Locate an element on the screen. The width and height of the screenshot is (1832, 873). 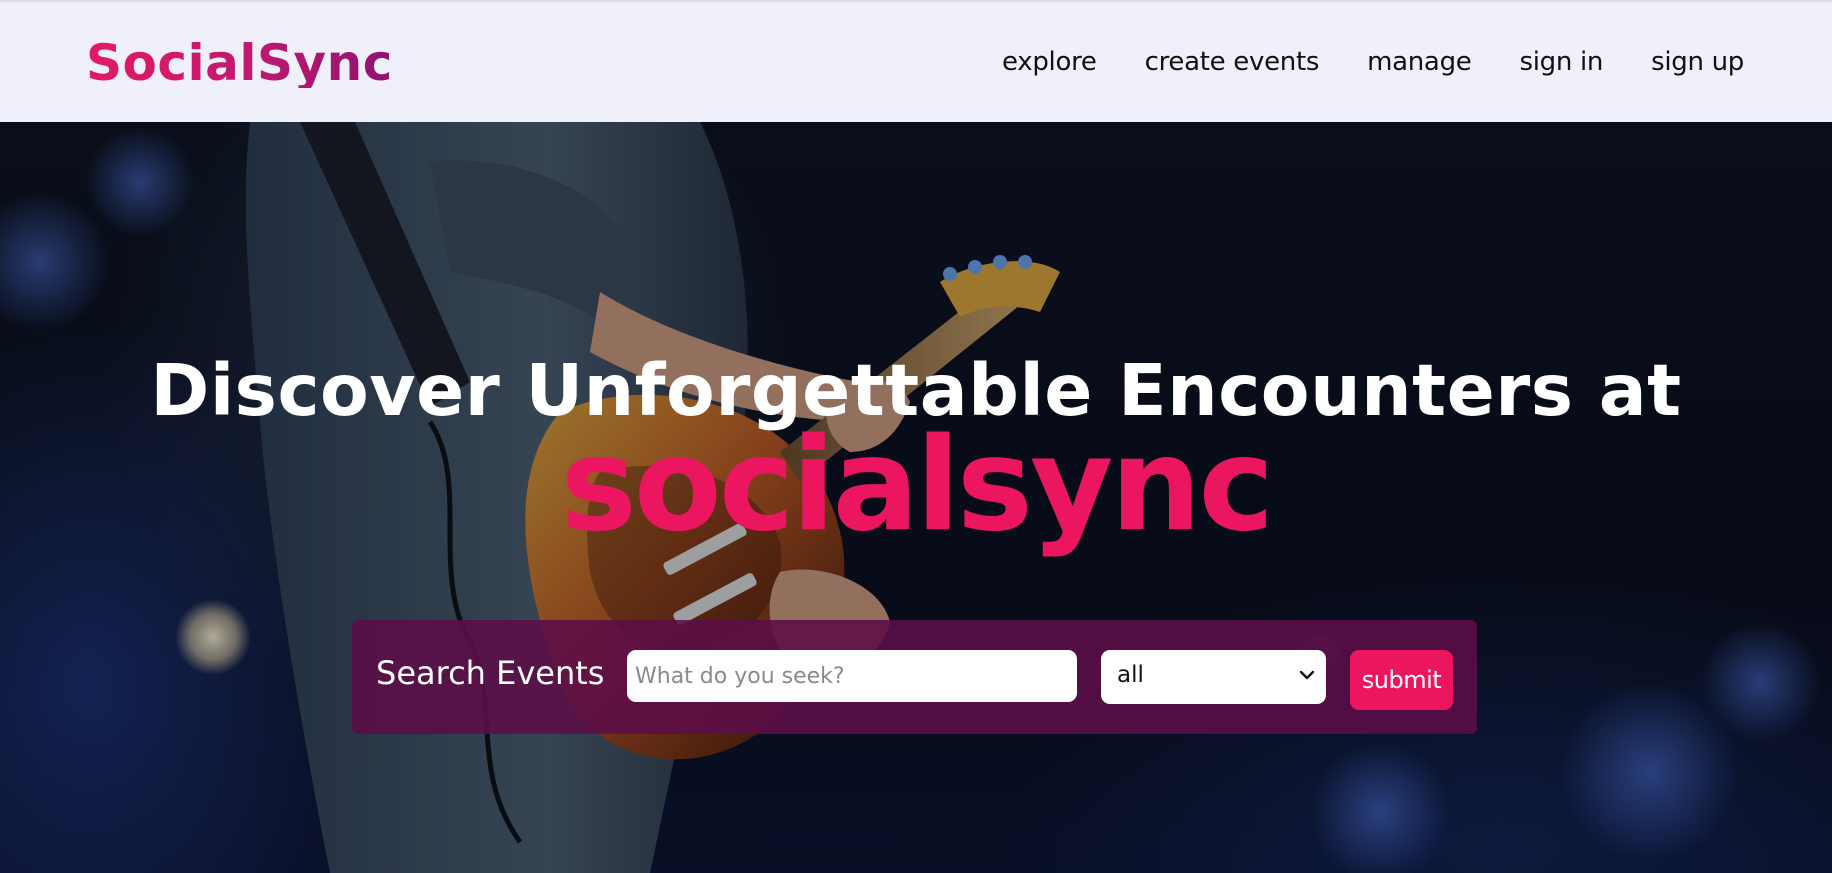
search-panel: Search Events all submit is located at coordinates (914, 677).